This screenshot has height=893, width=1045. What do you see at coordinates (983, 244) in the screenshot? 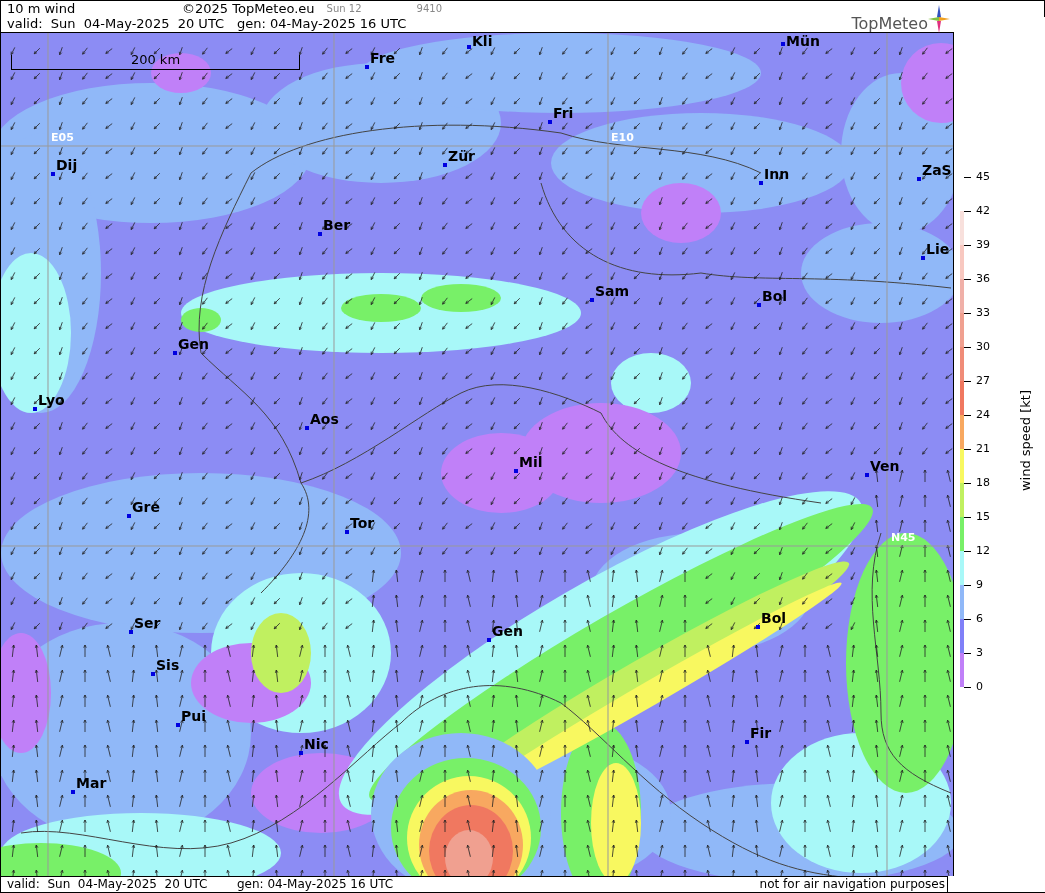
I see `scale-tick-label: 39` at bounding box center [983, 244].